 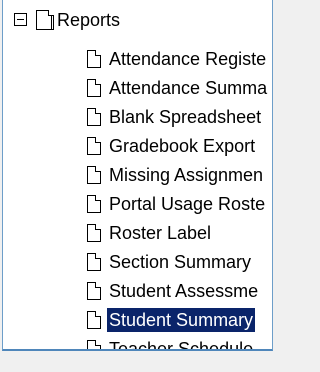 What do you see at coordinates (89, 20) in the screenshot?
I see `tree-node-label: Reports` at bounding box center [89, 20].